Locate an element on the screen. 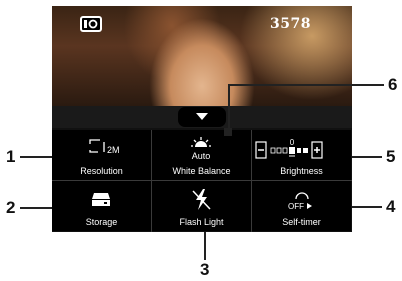  self-timer-label: Self-timer is located at coordinates (301, 222).